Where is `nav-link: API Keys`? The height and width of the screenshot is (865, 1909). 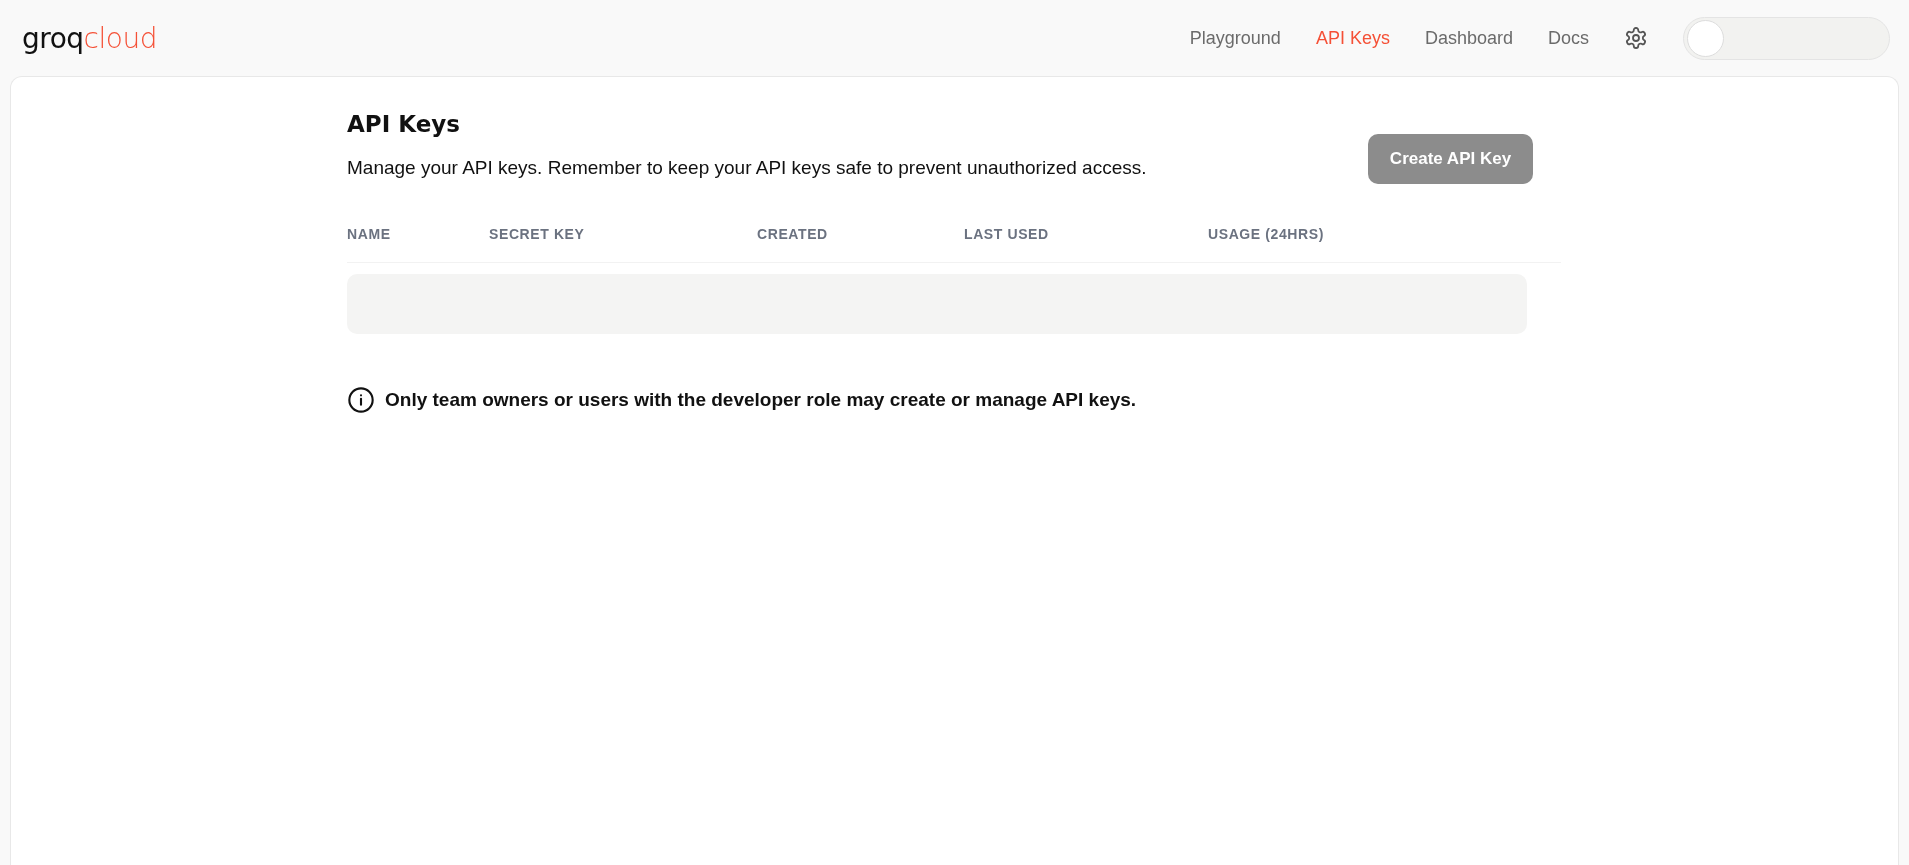 nav-link: API Keys is located at coordinates (1352, 38).